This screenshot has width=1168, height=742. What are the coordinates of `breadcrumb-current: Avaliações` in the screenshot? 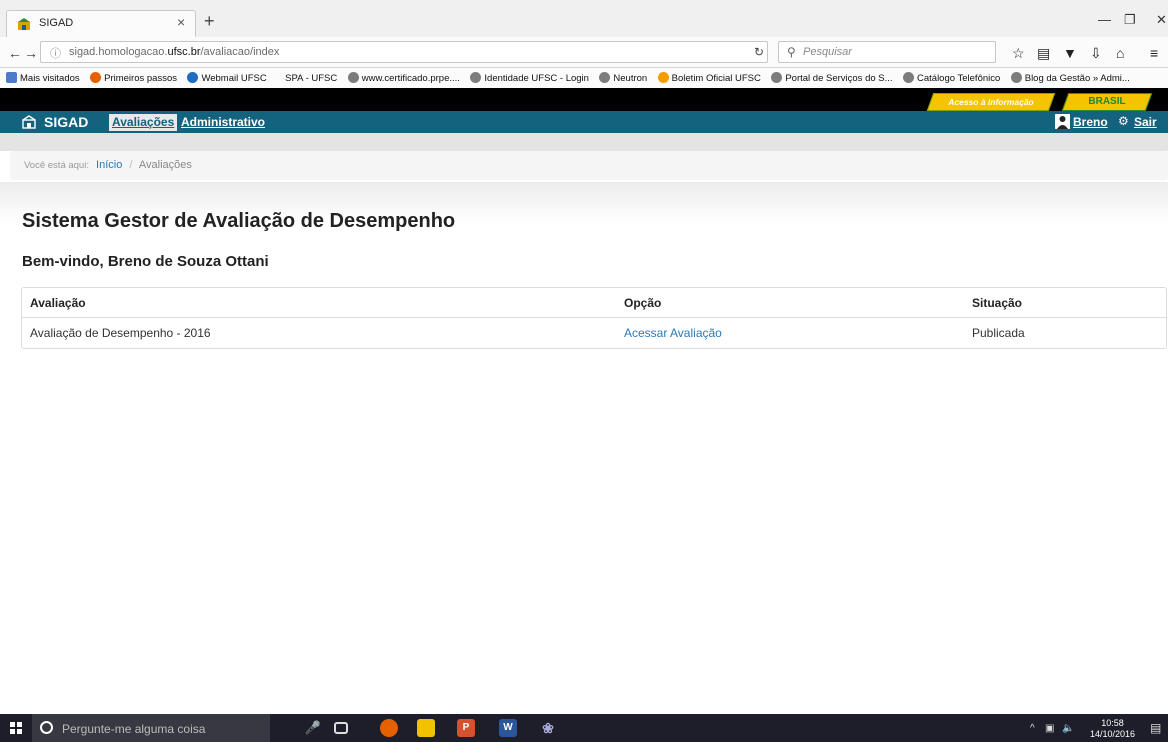 It's located at (165, 165).